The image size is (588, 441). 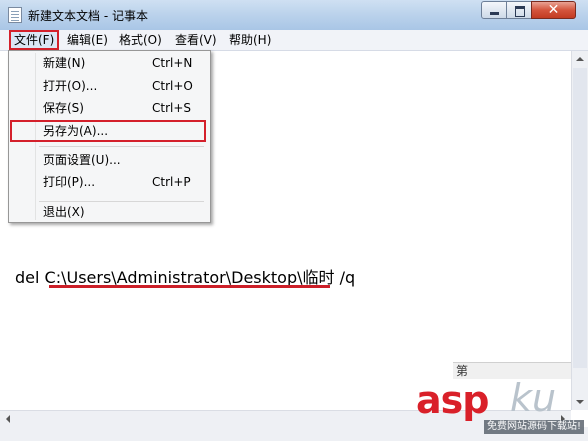 I want to click on menu-item-open: 打开(O)... Ctrl+O, so click(x=109, y=86).